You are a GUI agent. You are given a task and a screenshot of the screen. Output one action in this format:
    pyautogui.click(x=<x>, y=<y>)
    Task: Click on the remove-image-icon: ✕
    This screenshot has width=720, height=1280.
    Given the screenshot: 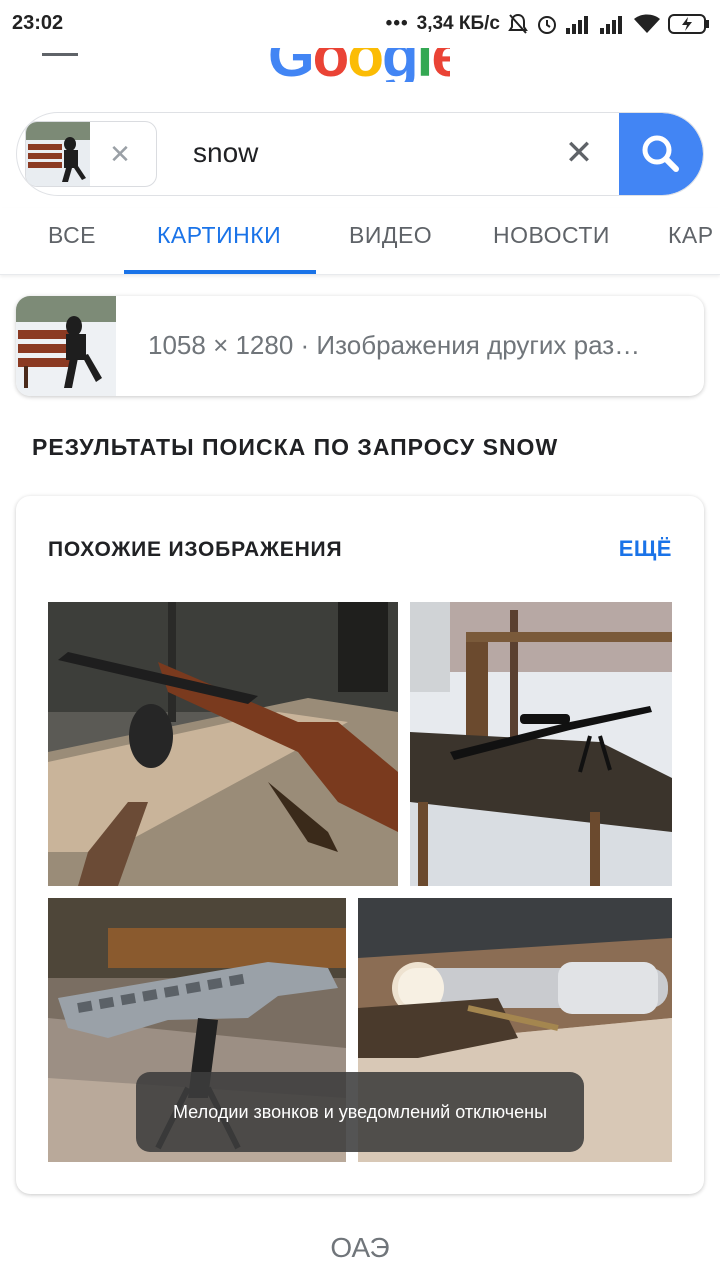 What is the action you would take?
    pyautogui.click(x=120, y=154)
    